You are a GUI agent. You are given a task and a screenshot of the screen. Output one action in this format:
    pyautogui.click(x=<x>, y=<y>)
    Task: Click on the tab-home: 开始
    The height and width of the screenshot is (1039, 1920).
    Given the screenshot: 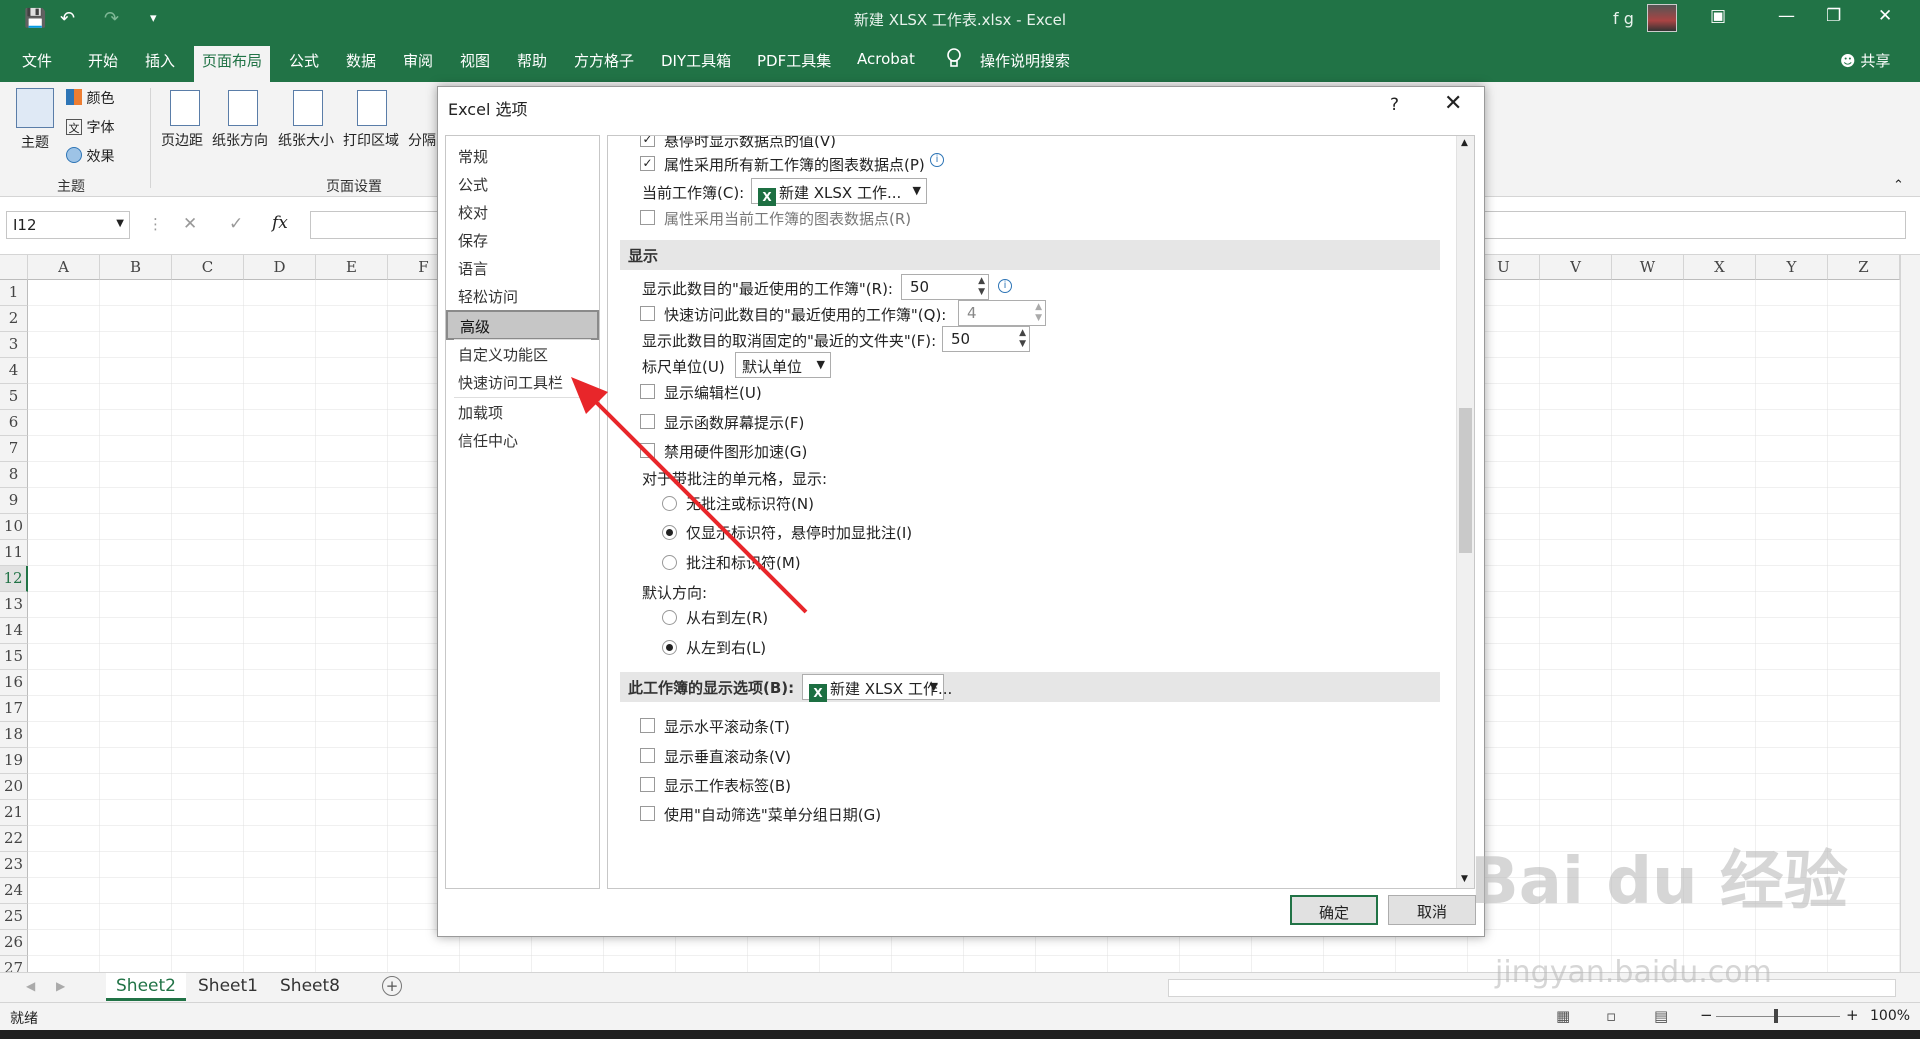 What is the action you would take?
    pyautogui.click(x=103, y=60)
    